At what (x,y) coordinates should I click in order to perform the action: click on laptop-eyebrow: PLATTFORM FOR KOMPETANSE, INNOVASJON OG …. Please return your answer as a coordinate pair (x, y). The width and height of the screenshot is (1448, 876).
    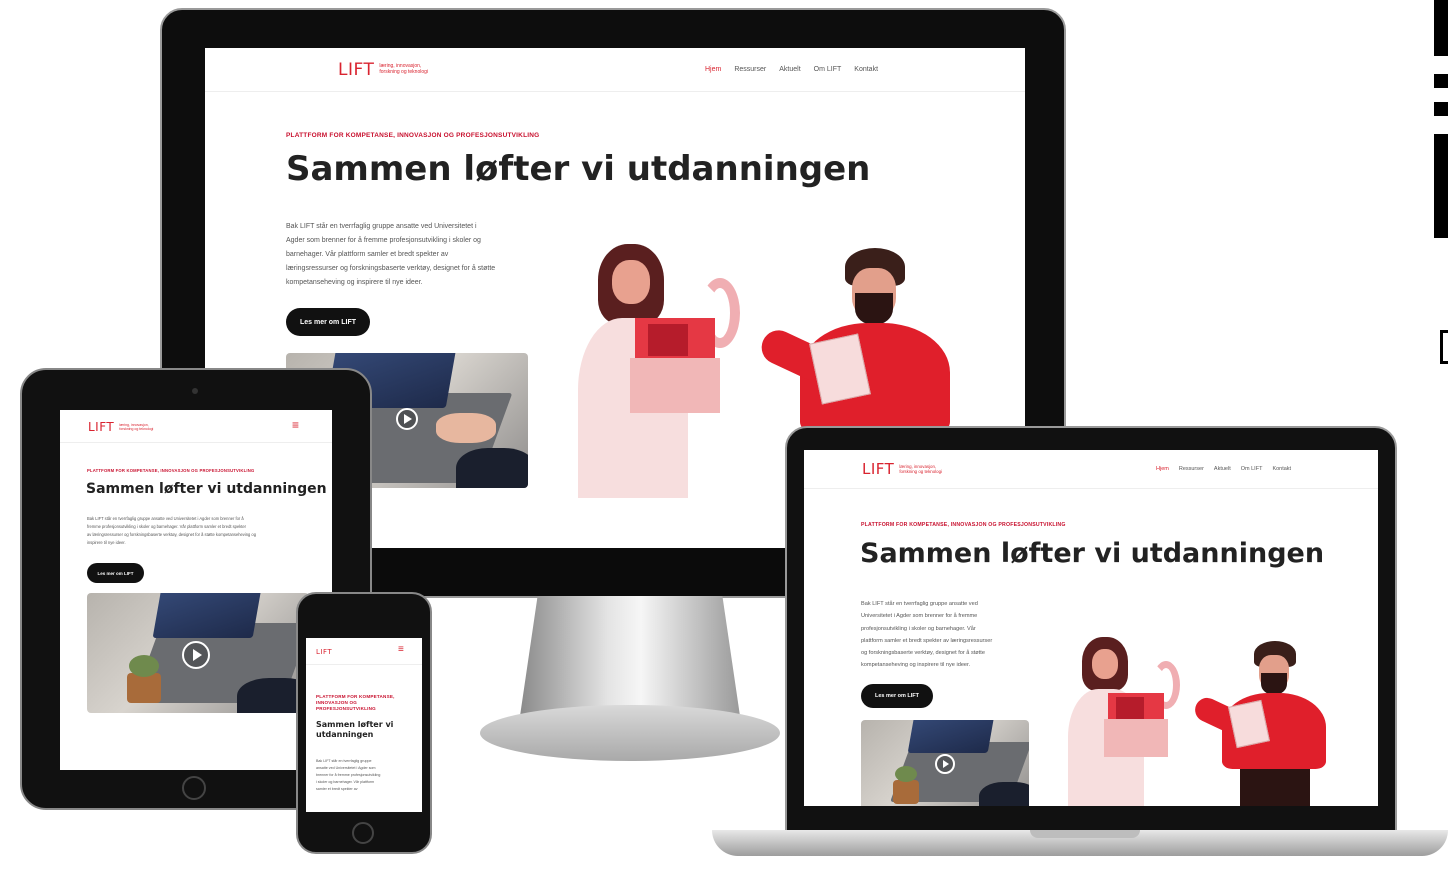
    Looking at the image, I should click on (963, 525).